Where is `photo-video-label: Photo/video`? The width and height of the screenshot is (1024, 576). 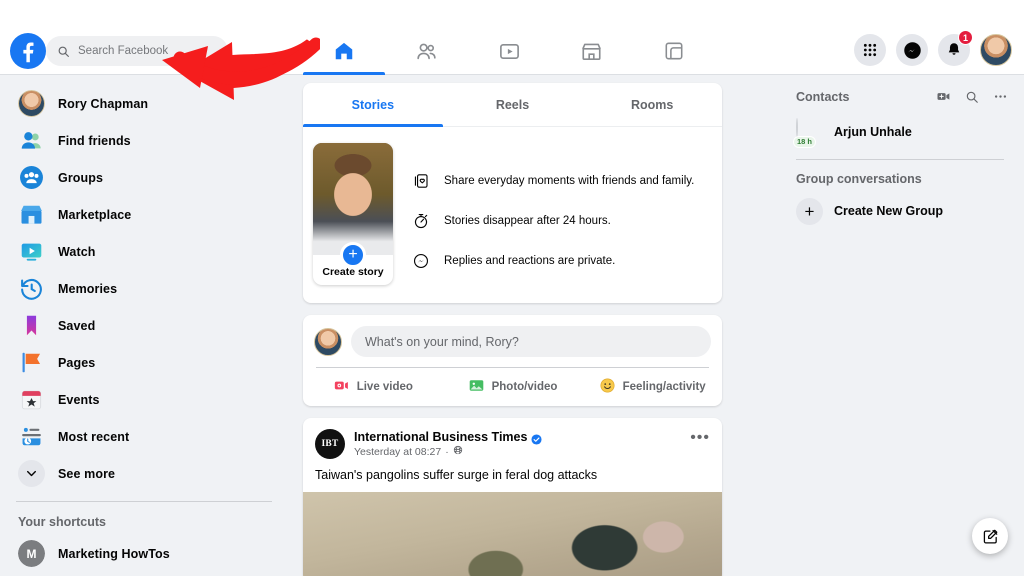
photo-video-label: Photo/video is located at coordinates (524, 387).